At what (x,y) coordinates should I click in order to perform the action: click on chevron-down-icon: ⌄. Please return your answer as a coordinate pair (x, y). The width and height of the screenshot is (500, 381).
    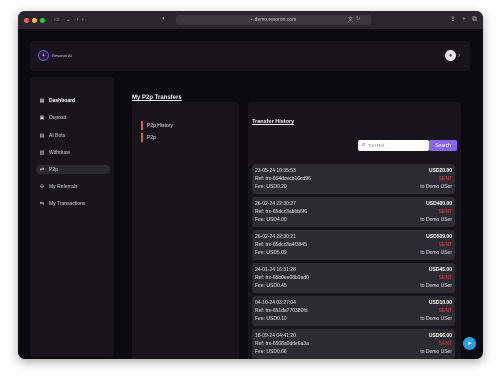
    Looking at the image, I should click on (68, 20).